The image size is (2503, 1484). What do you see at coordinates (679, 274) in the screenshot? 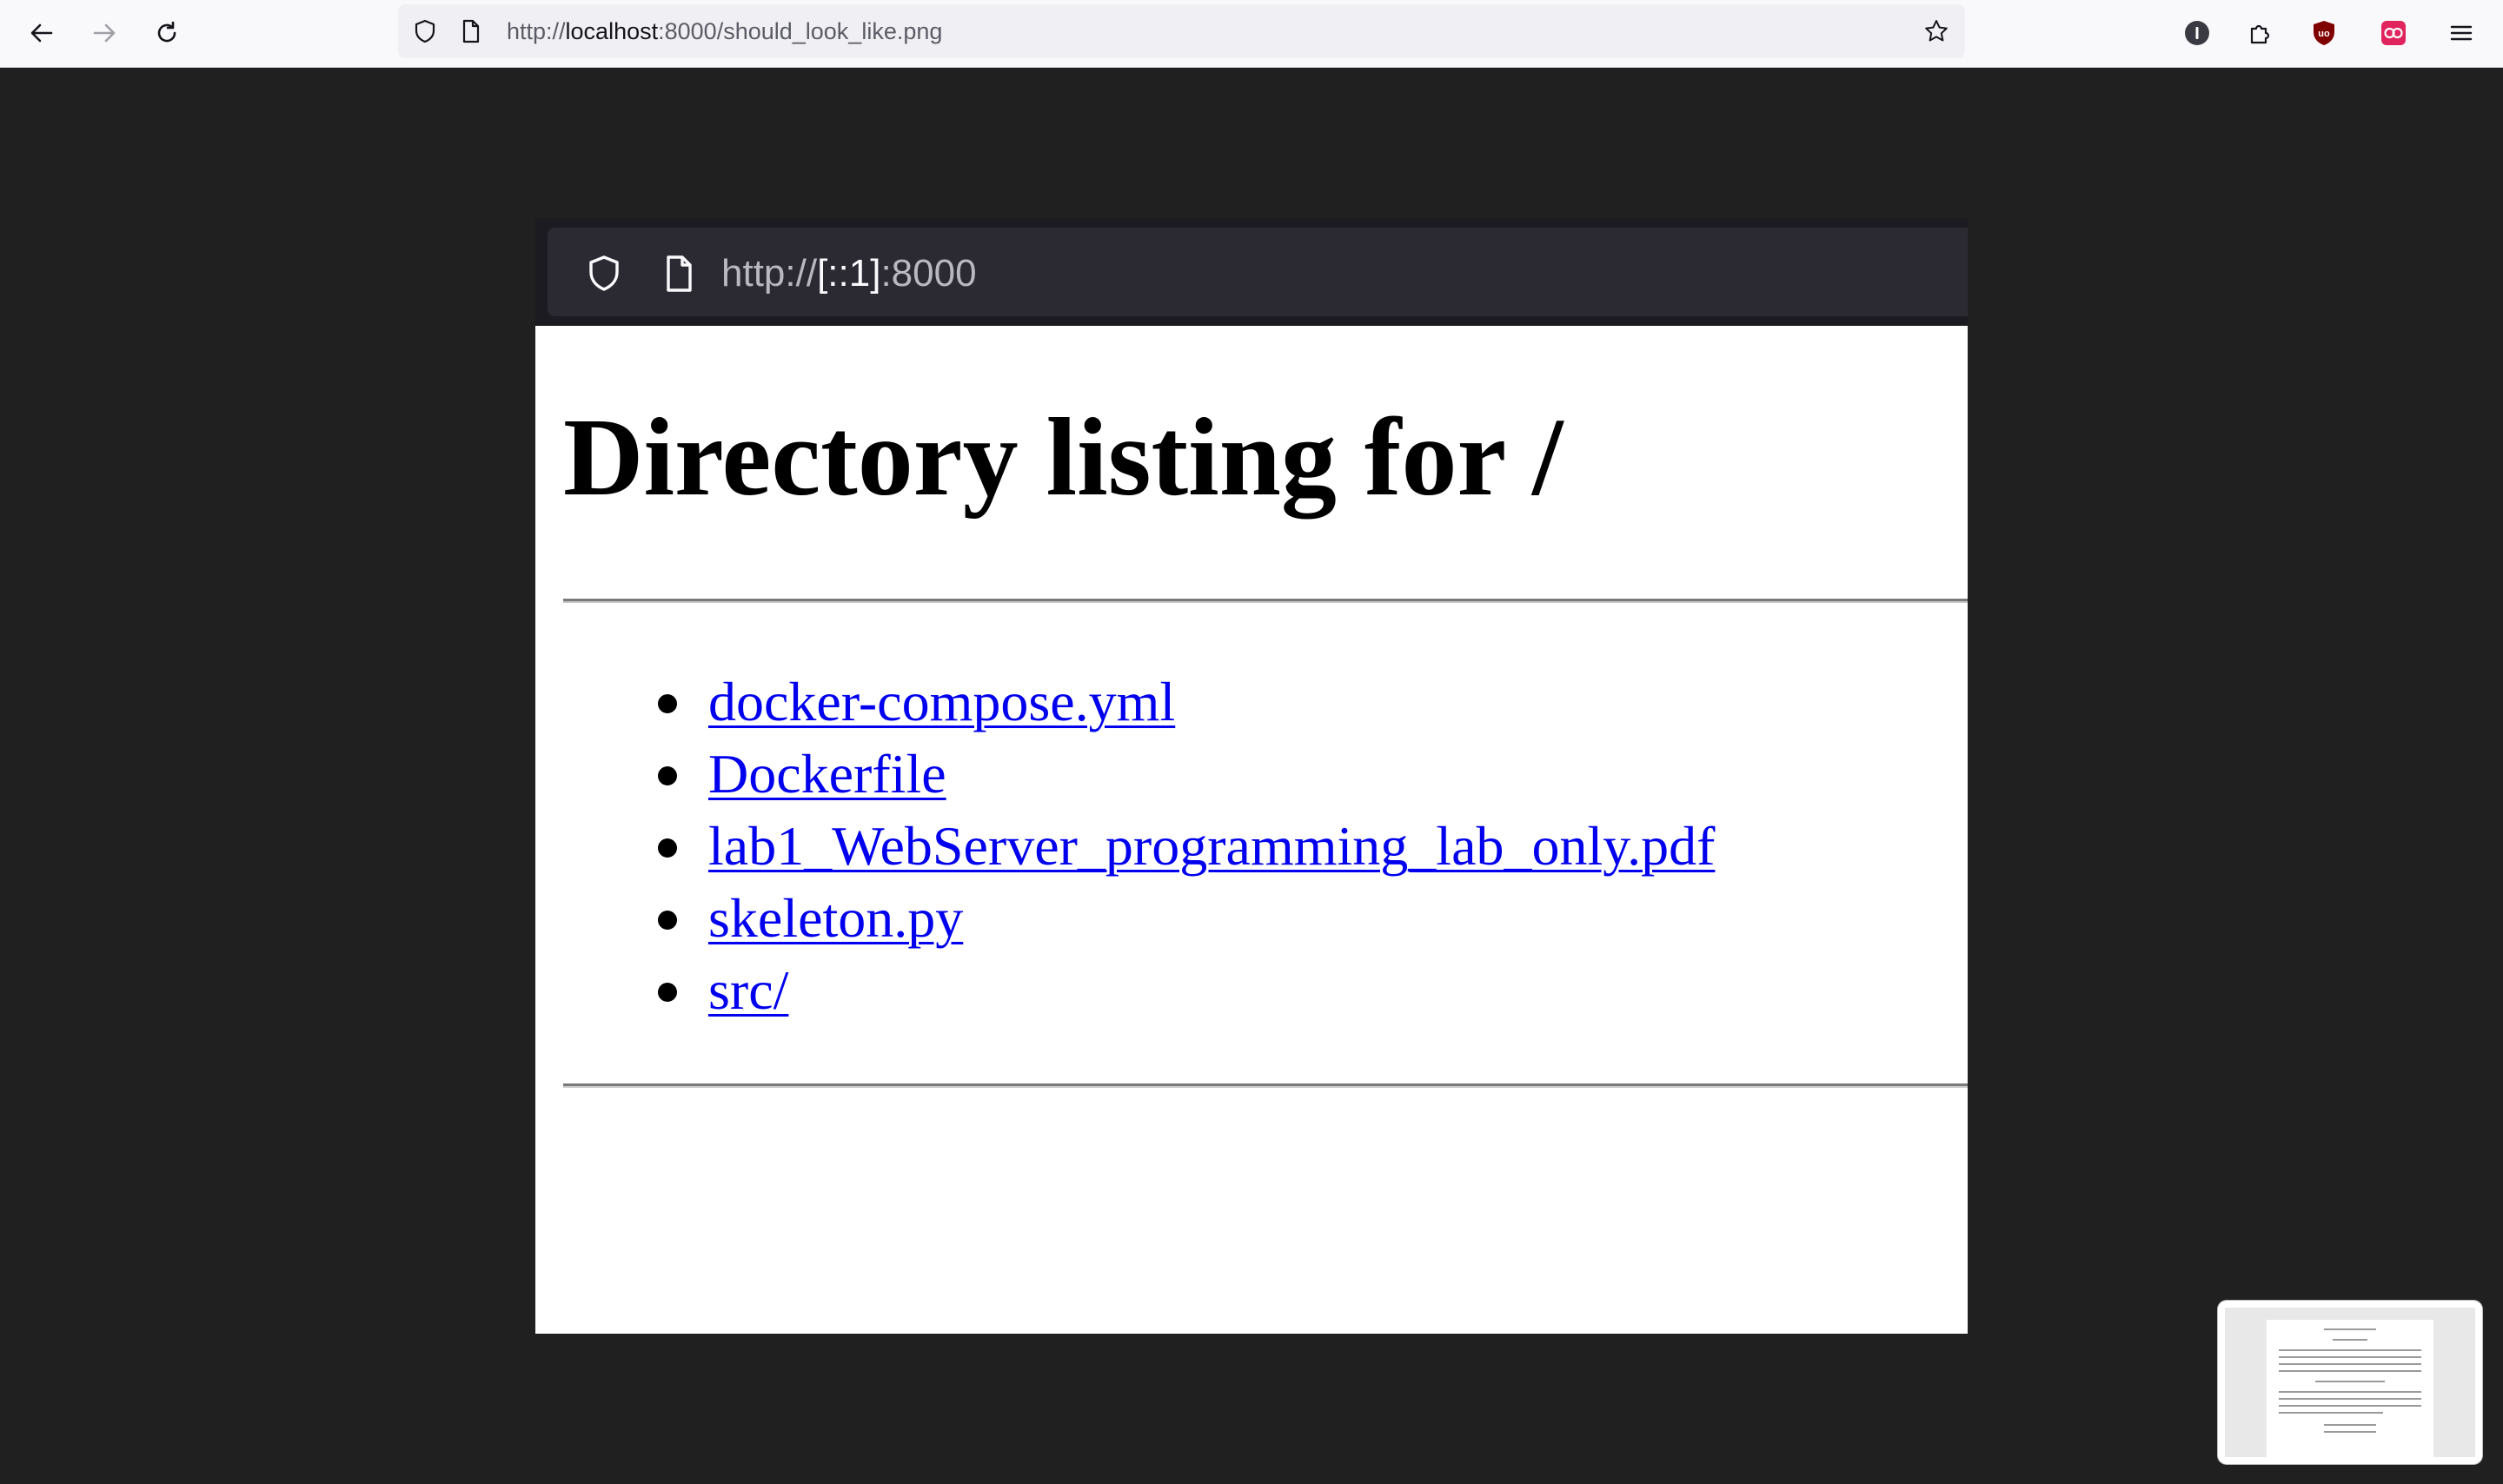
I see `inner-page-icon` at bounding box center [679, 274].